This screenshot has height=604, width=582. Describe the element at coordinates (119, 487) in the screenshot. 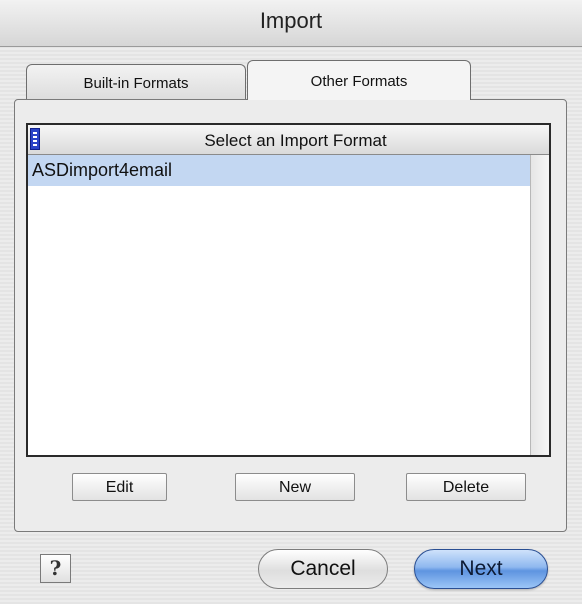

I see `edit-button: Edit` at that location.